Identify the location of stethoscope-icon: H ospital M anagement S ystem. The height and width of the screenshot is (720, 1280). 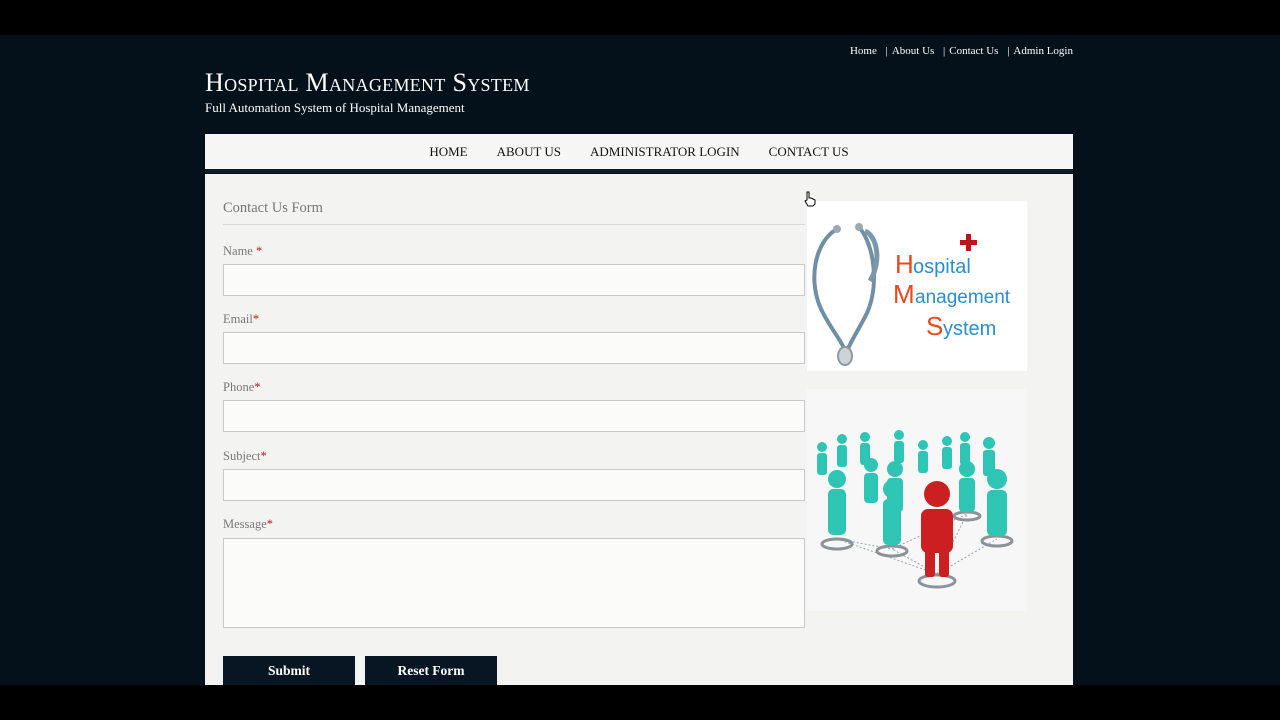
(911, 294).